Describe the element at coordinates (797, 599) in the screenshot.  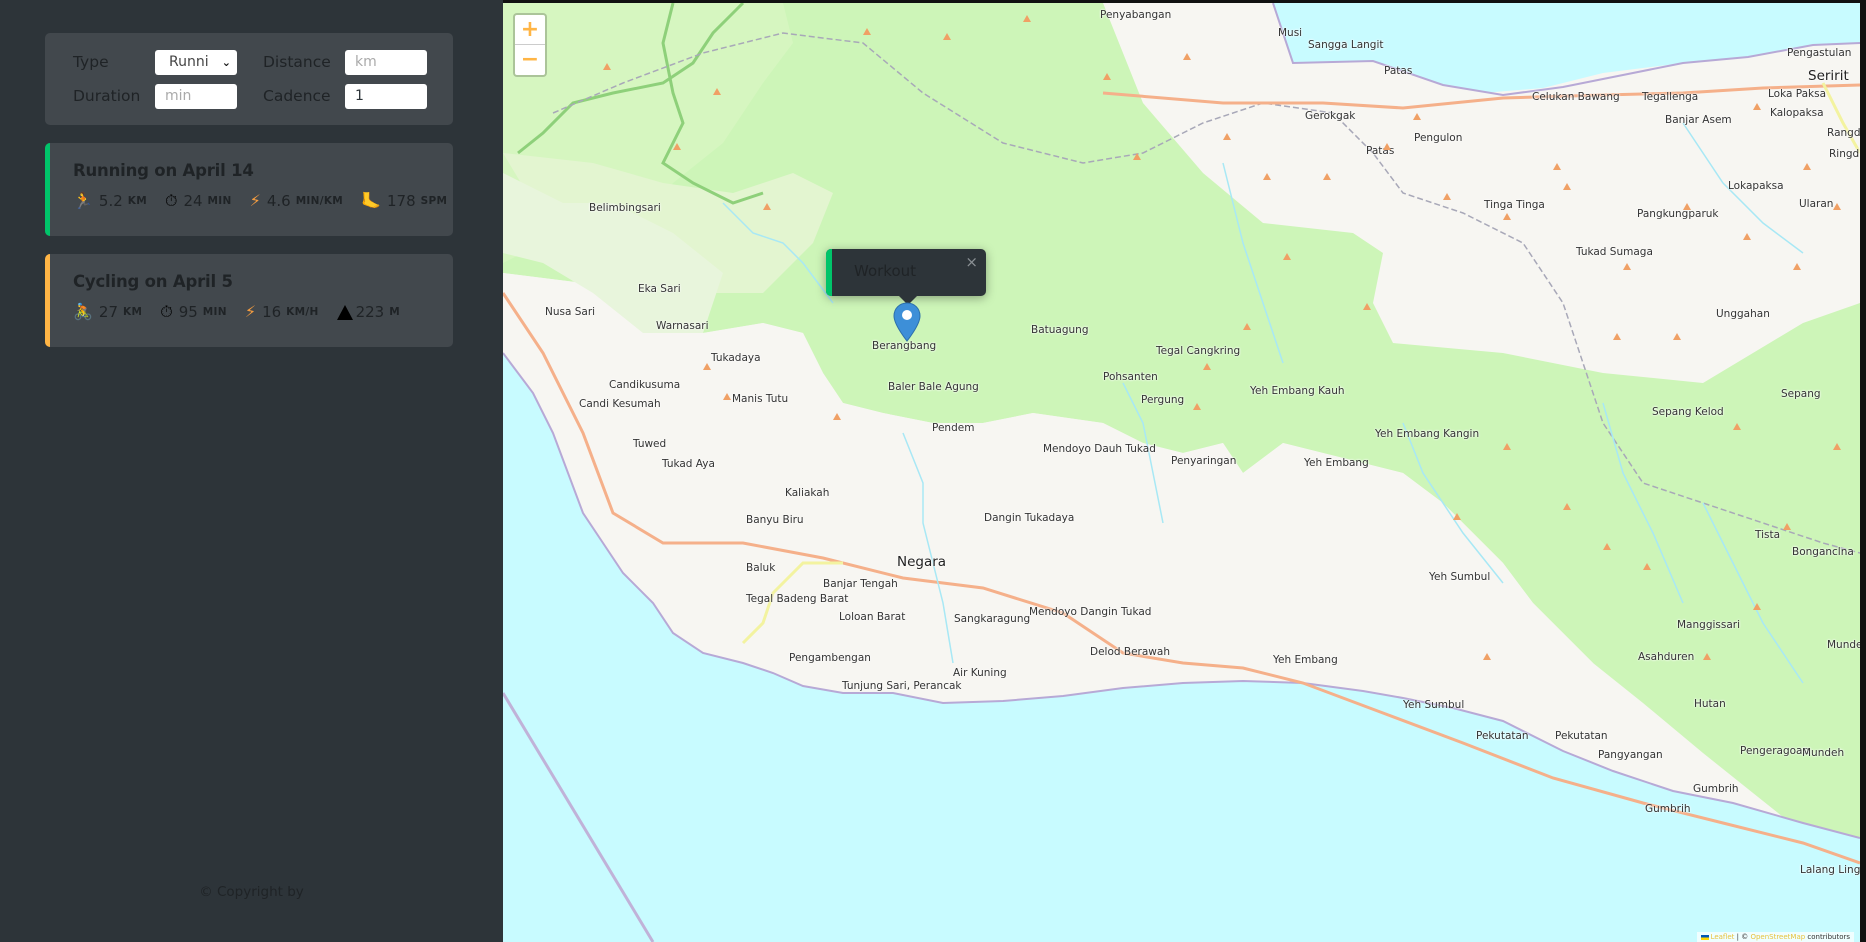
I see `place-label: Tegal Badeng Barat` at that location.